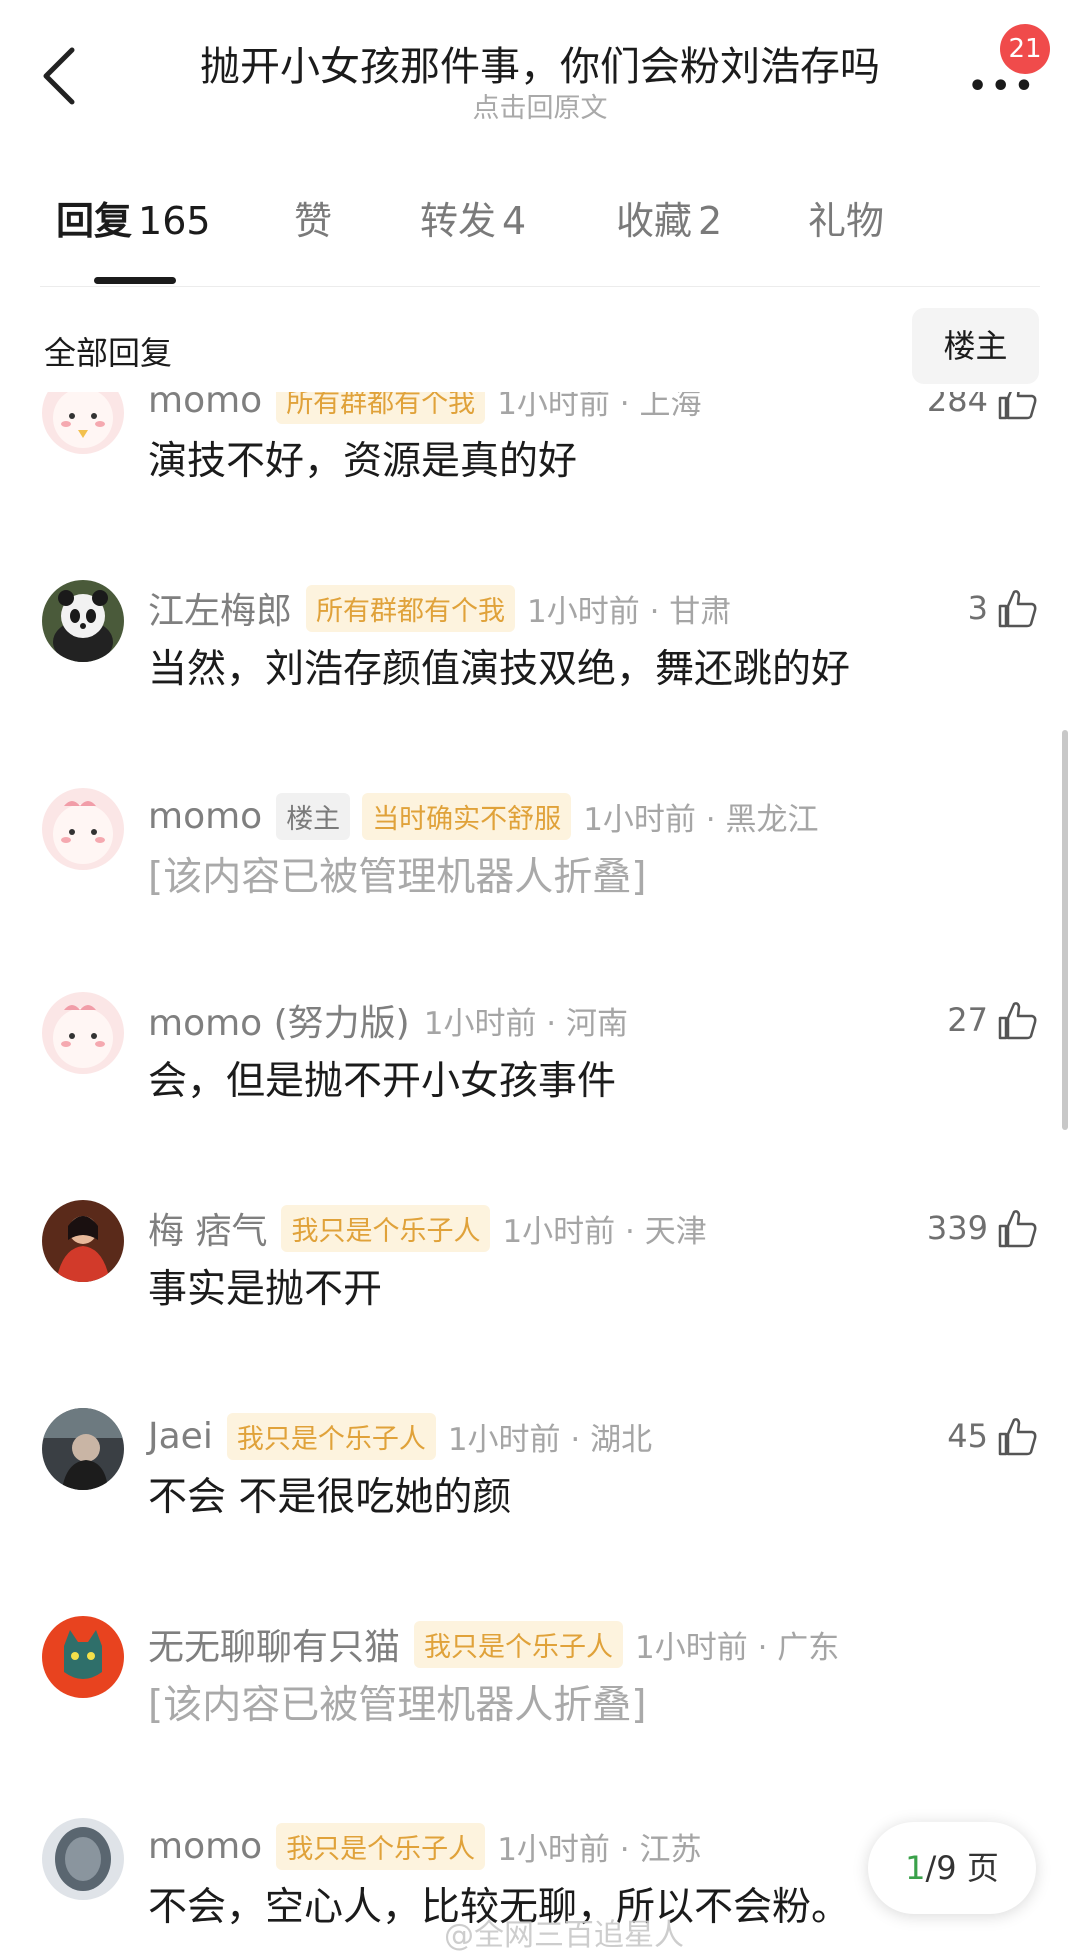 This screenshot has height=1959, width=1080. Describe the element at coordinates (599, 407) in the screenshot. I see `comment-time-location: 1小时前 · 上海` at that location.